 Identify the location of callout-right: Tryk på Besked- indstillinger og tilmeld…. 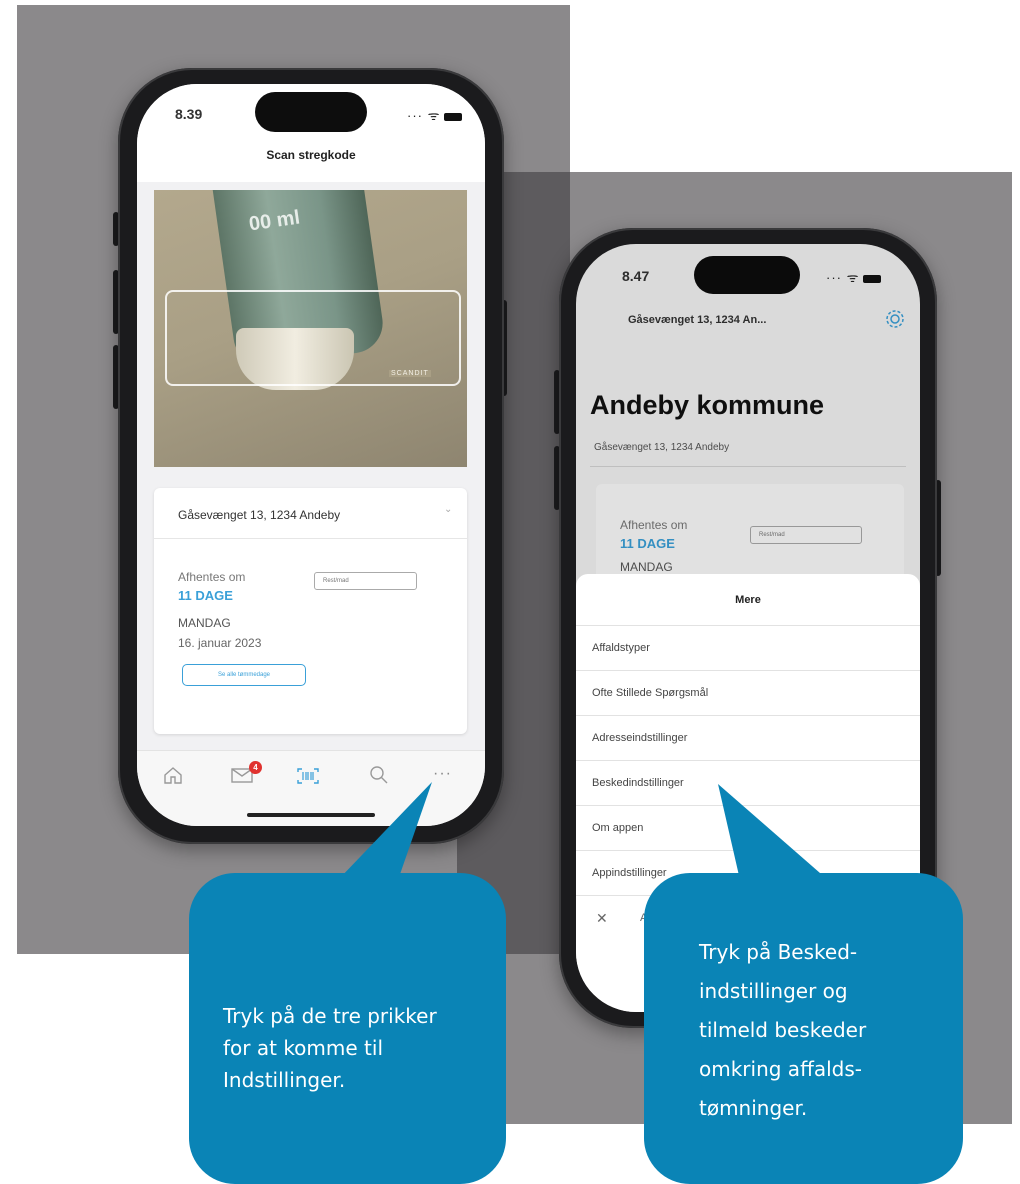
(803, 1028).